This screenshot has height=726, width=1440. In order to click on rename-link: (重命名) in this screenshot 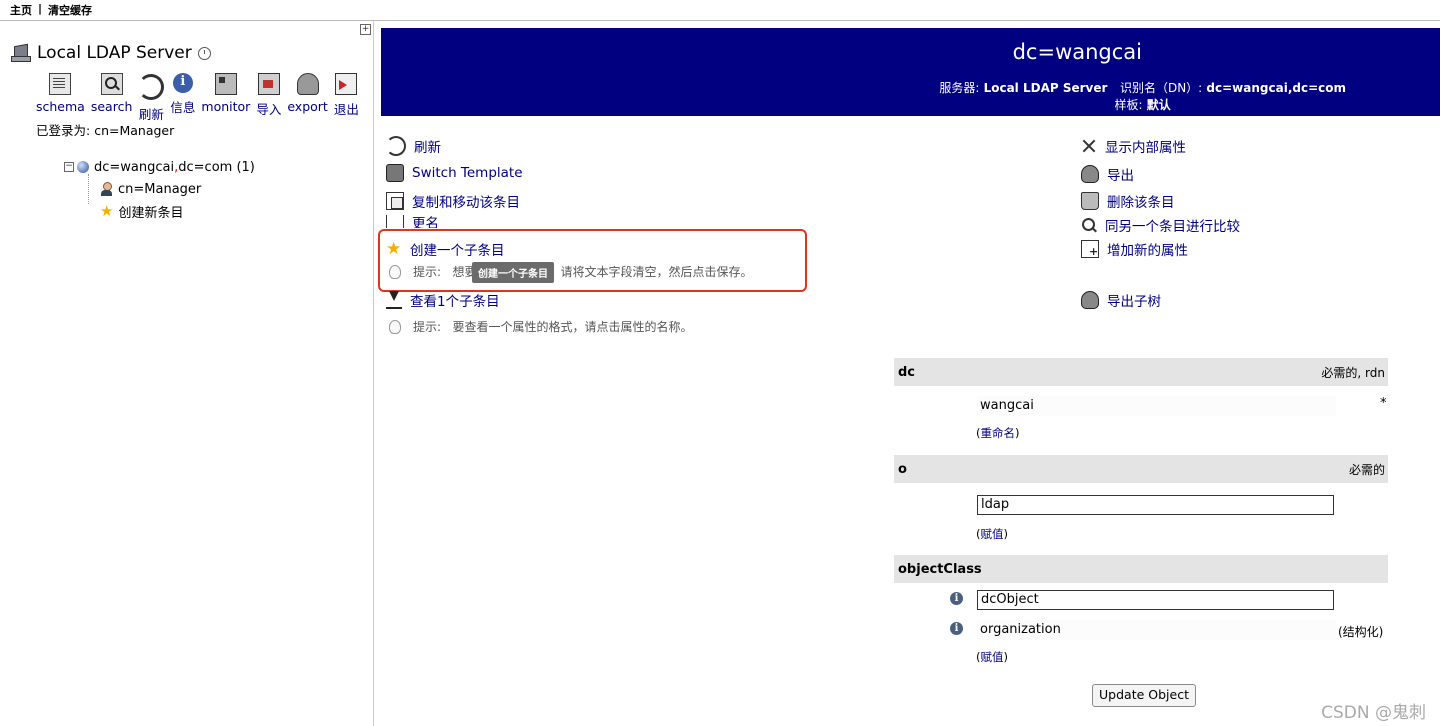, I will do `click(998, 433)`.